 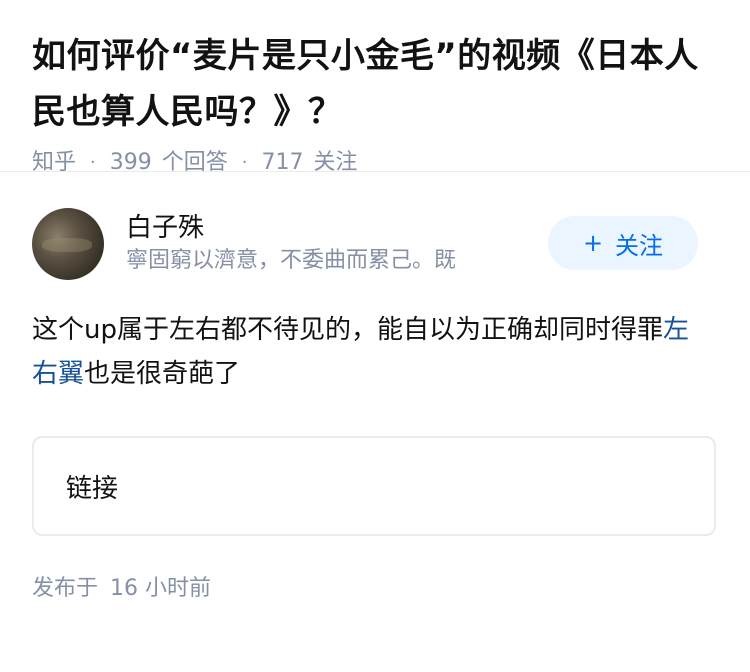 What do you see at coordinates (639, 245) in the screenshot?
I see `follow-label: 关注` at bounding box center [639, 245].